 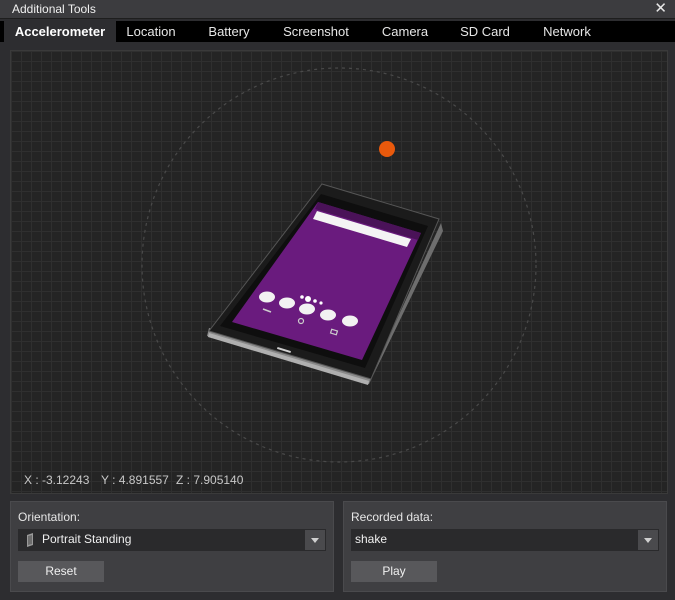 I want to click on orientation-panel: Orientation: Portrait Standing Reset, so click(x=172, y=546).